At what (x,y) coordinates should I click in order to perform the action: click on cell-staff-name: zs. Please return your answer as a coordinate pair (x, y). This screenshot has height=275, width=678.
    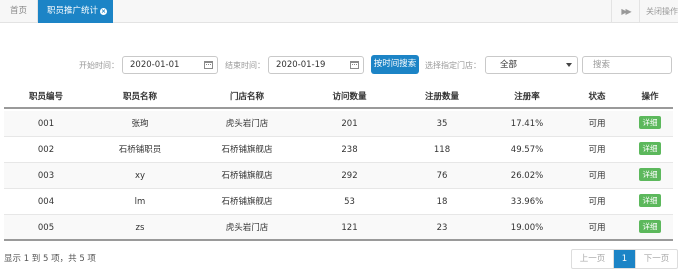
    Looking at the image, I should click on (140, 228).